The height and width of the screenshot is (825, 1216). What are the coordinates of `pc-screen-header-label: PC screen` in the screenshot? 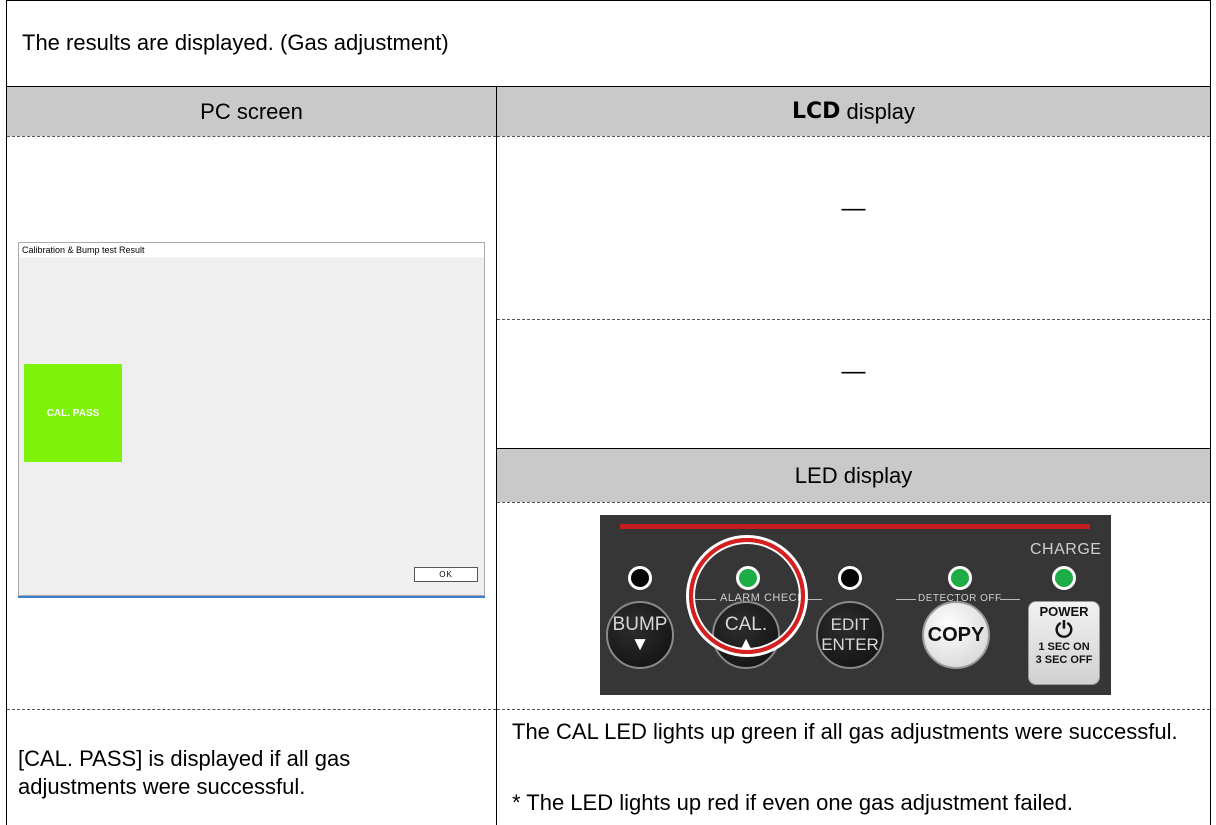 It's located at (251, 111).